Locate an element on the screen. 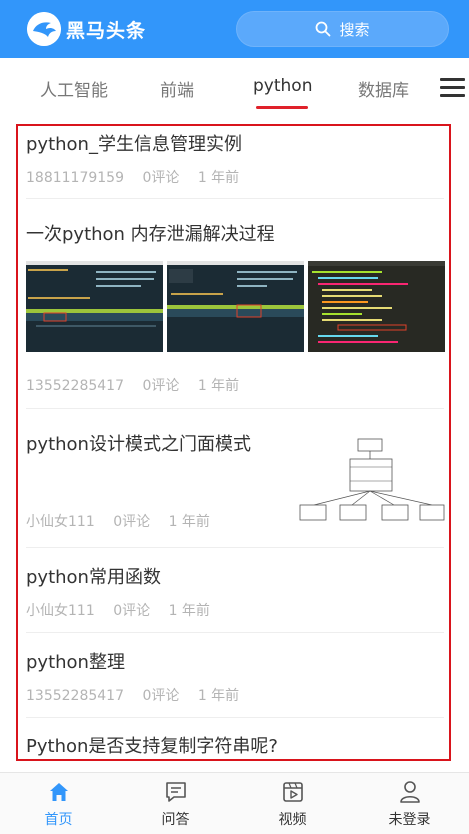 The image size is (469, 834). tabbar-video: 视频 is located at coordinates (292, 804).